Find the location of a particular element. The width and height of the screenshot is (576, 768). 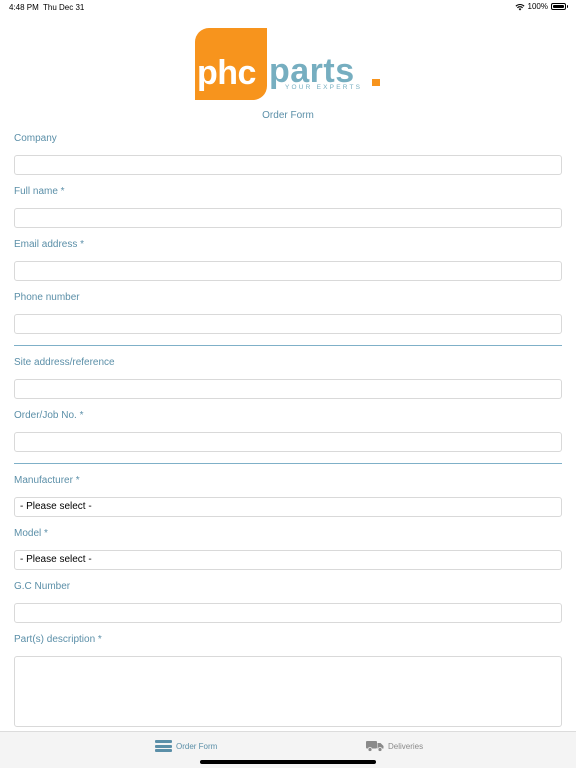

logo-dot is located at coordinates (376, 82).